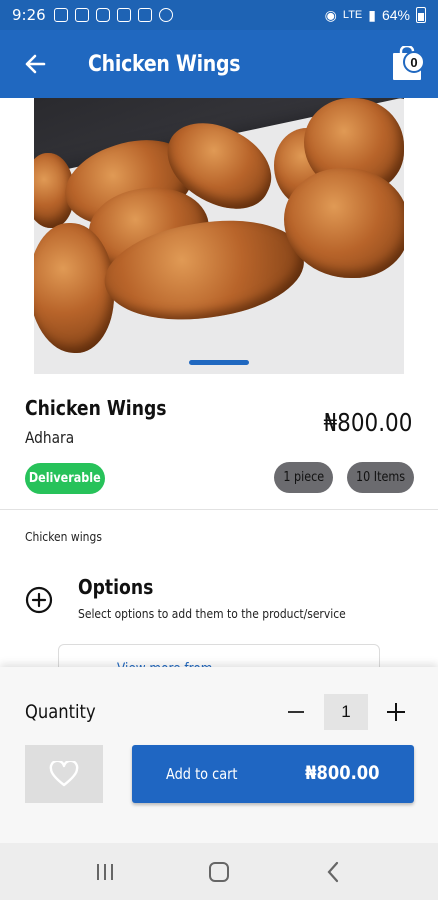 This screenshot has height=900, width=438. What do you see at coordinates (330, 14) in the screenshot?
I see `location-icon: ◉` at bounding box center [330, 14].